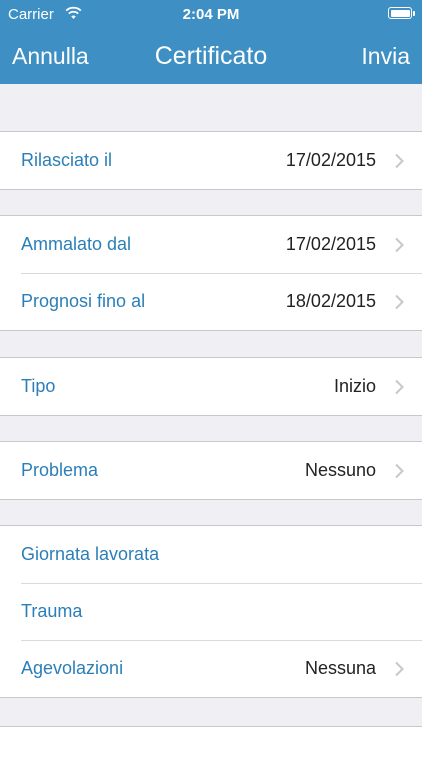 The width and height of the screenshot is (422, 766). What do you see at coordinates (211, 301) in the screenshot?
I see `row-prognosis-until: Prognosi fino al 18/02/2015` at bounding box center [211, 301].